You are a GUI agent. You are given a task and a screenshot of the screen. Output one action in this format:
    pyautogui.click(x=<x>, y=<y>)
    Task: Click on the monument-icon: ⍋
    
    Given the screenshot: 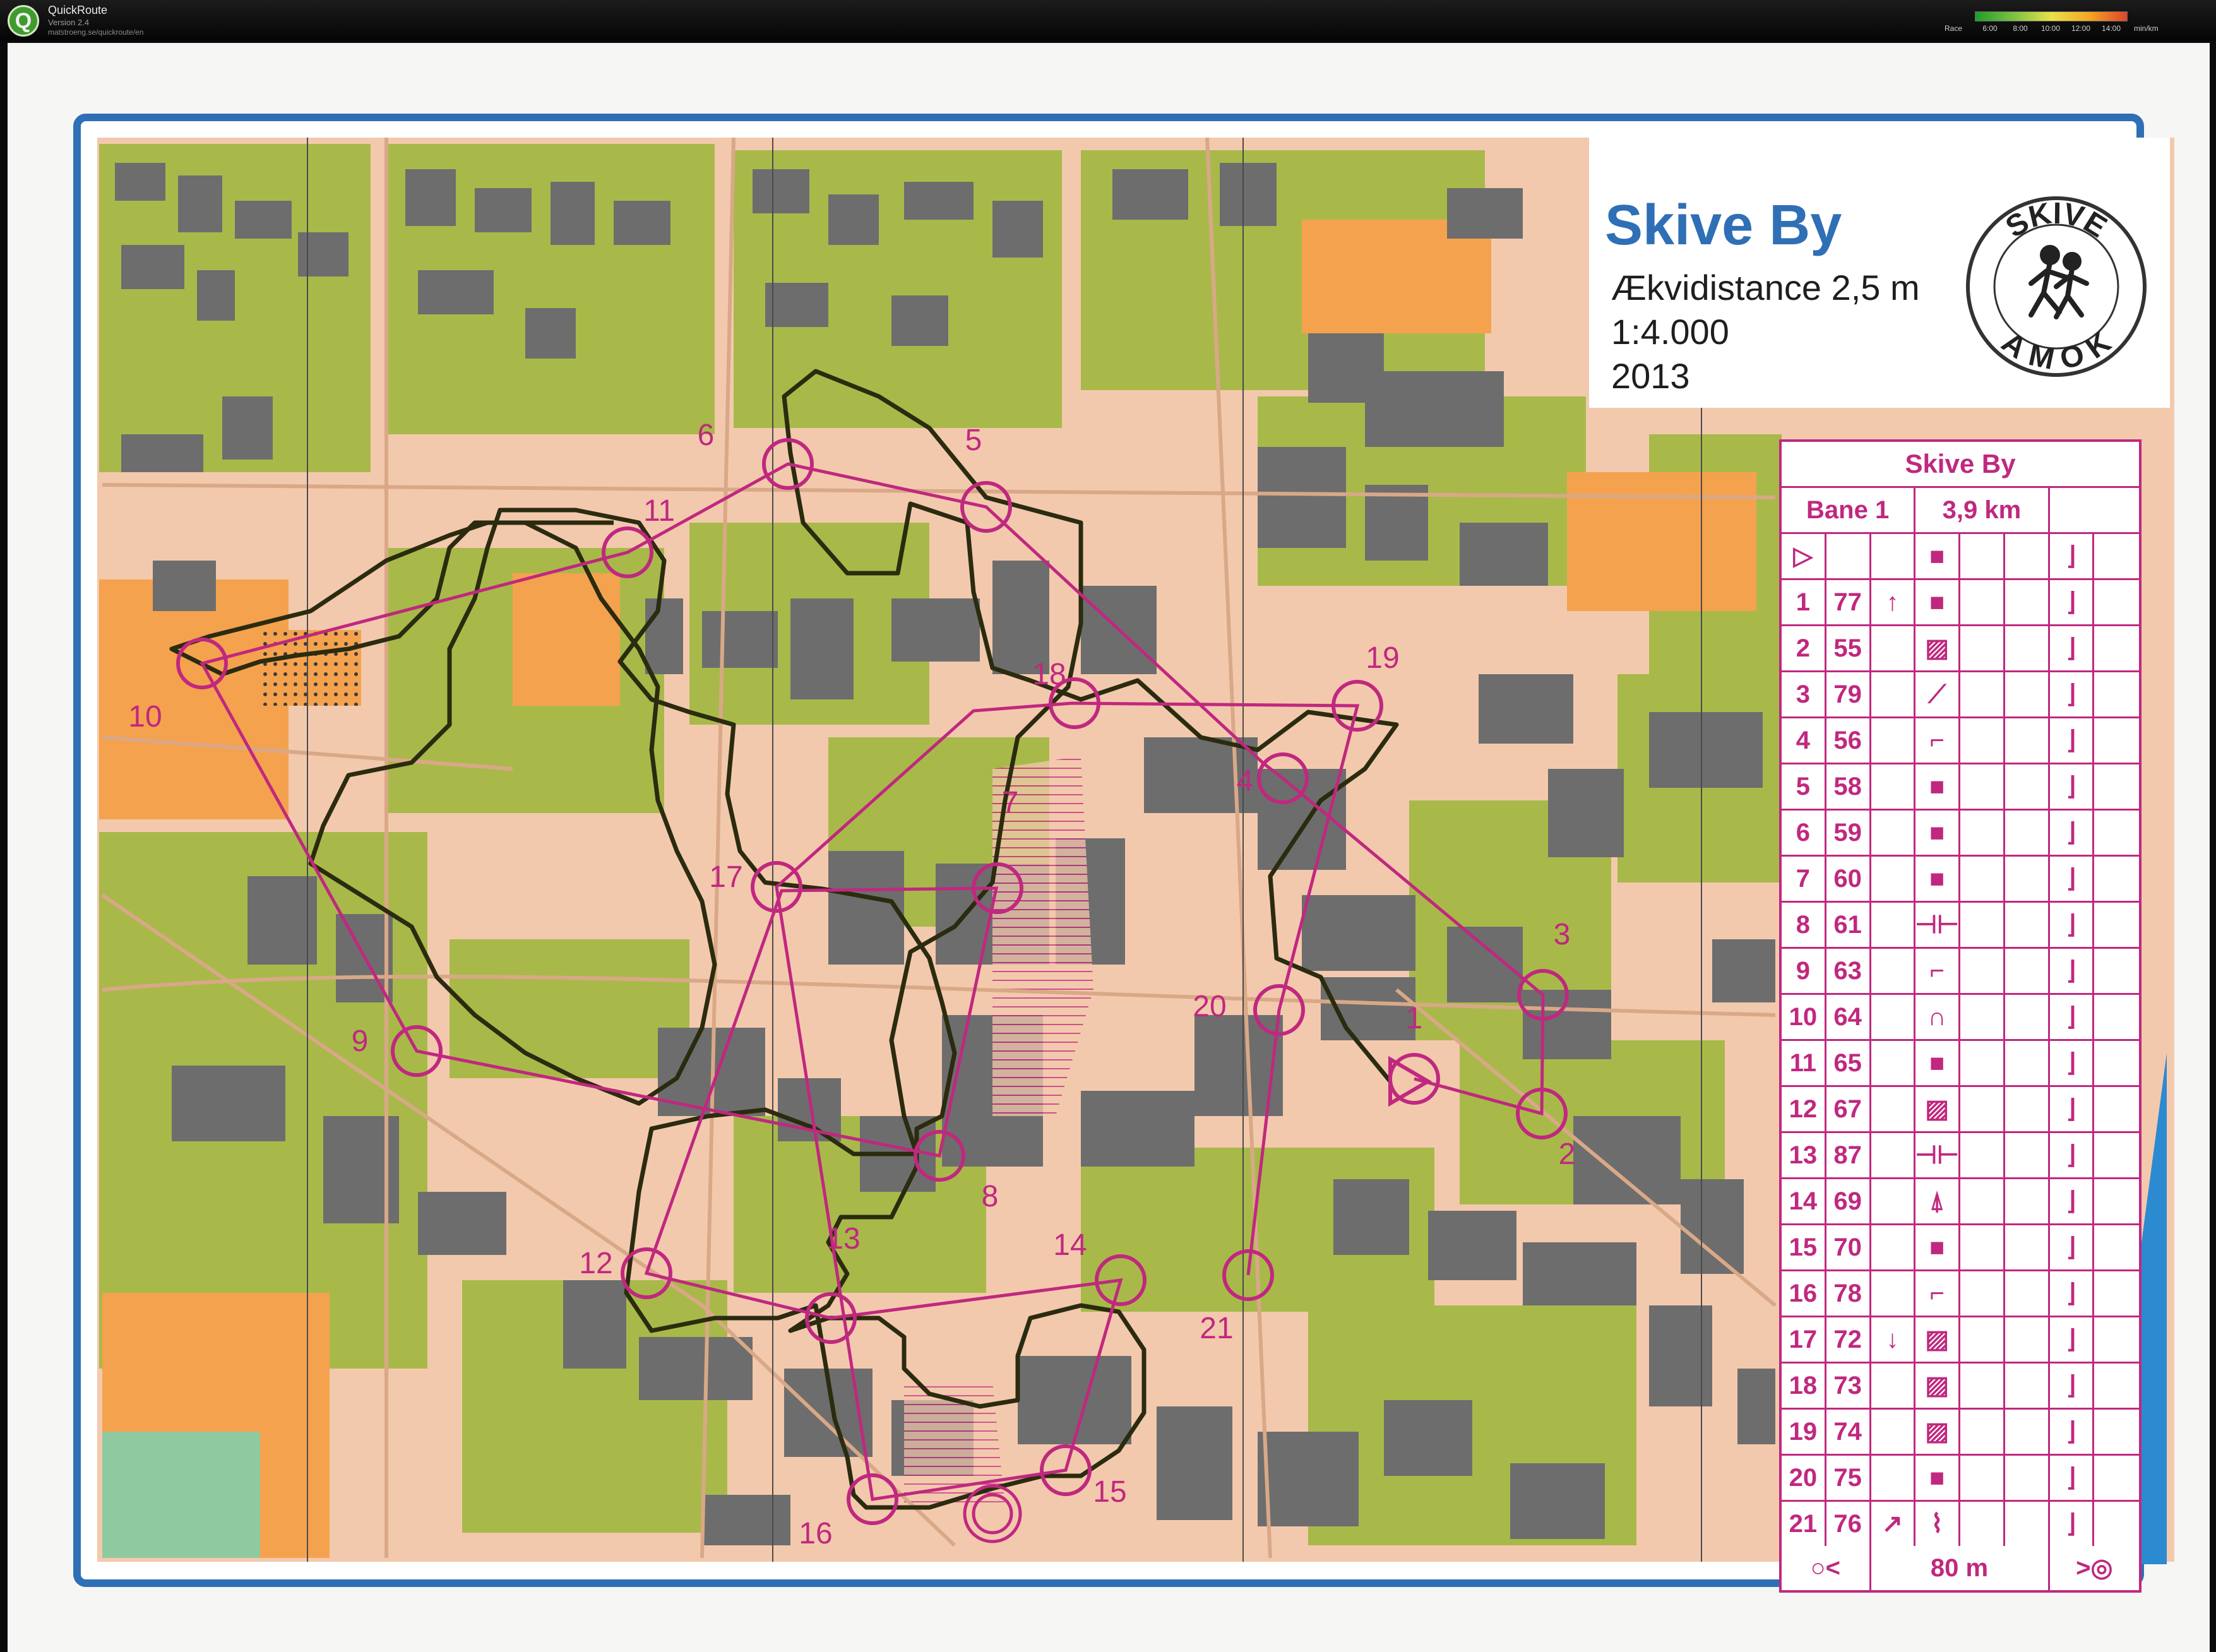 What is the action you would take?
    pyautogui.click(x=1938, y=1201)
    